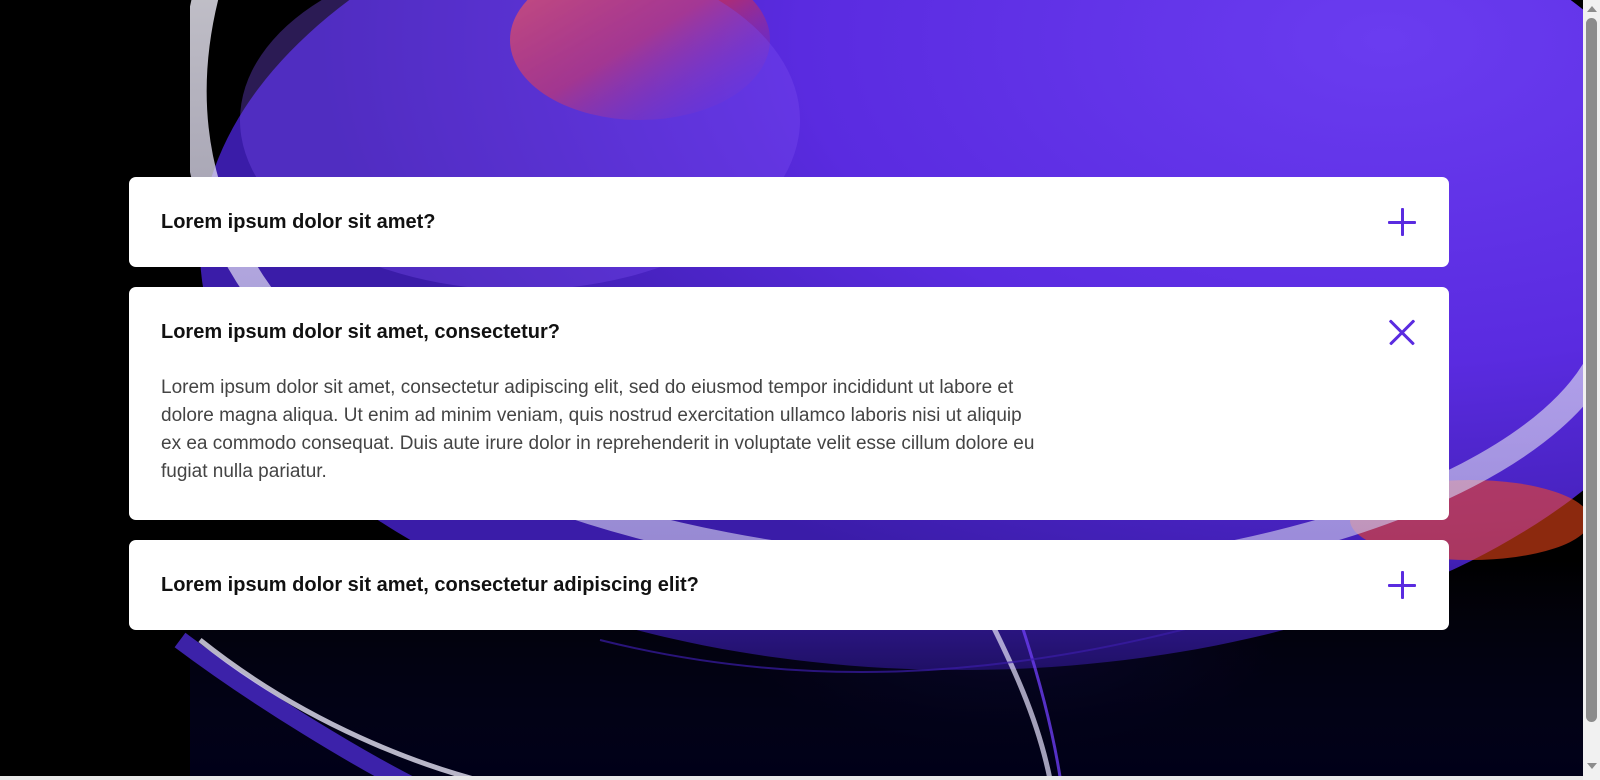  I want to click on vertical-scrollbar, so click(1591, 390).